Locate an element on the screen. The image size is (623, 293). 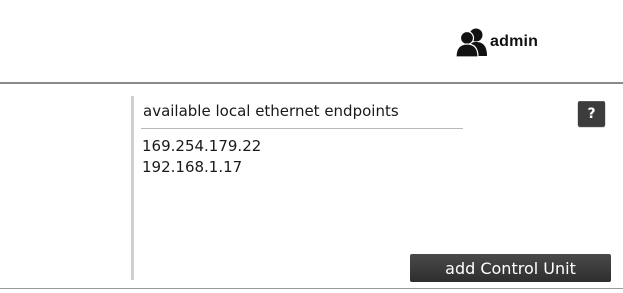
user-menu: admin is located at coordinates (496, 42).